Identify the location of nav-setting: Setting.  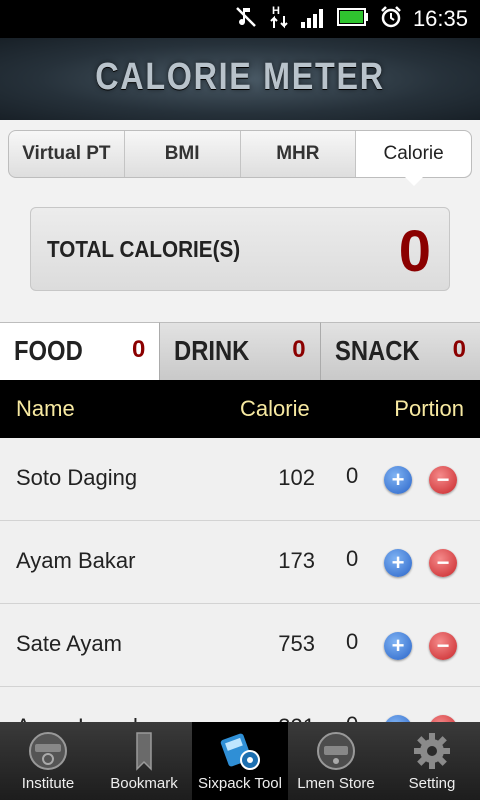
(432, 761).